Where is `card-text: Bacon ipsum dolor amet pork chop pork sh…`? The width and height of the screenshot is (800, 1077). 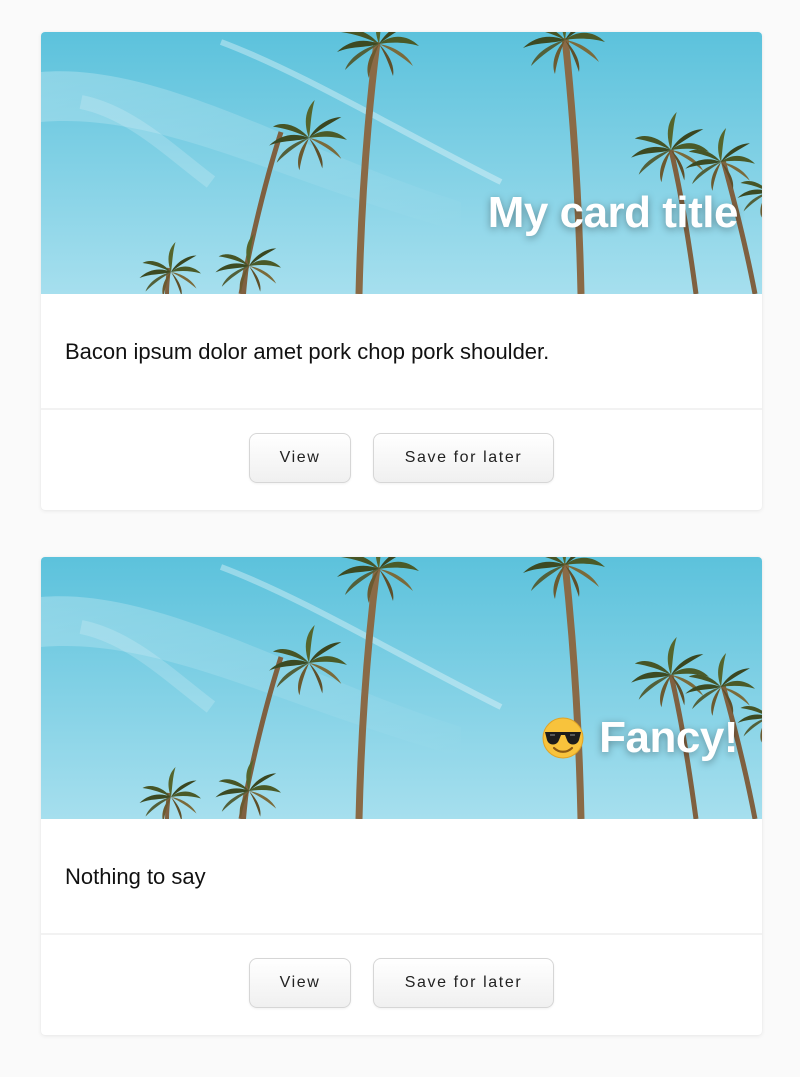
card-text: Bacon ipsum dolor amet pork chop pork sh… is located at coordinates (307, 351).